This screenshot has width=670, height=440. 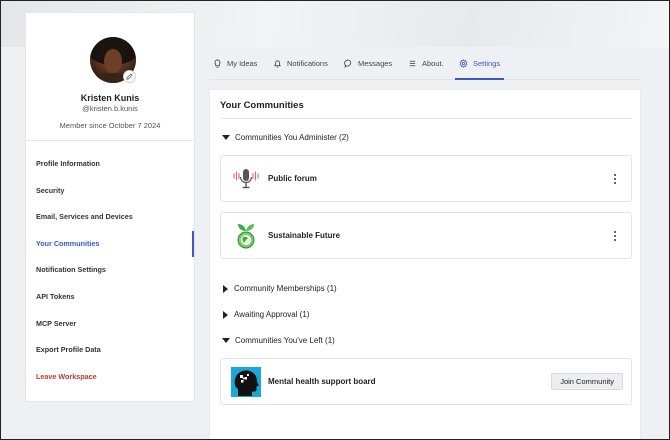 What do you see at coordinates (587, 381) in the screenshot?
I see `join-community-button: Join Community` at bounding box center [587, 381].